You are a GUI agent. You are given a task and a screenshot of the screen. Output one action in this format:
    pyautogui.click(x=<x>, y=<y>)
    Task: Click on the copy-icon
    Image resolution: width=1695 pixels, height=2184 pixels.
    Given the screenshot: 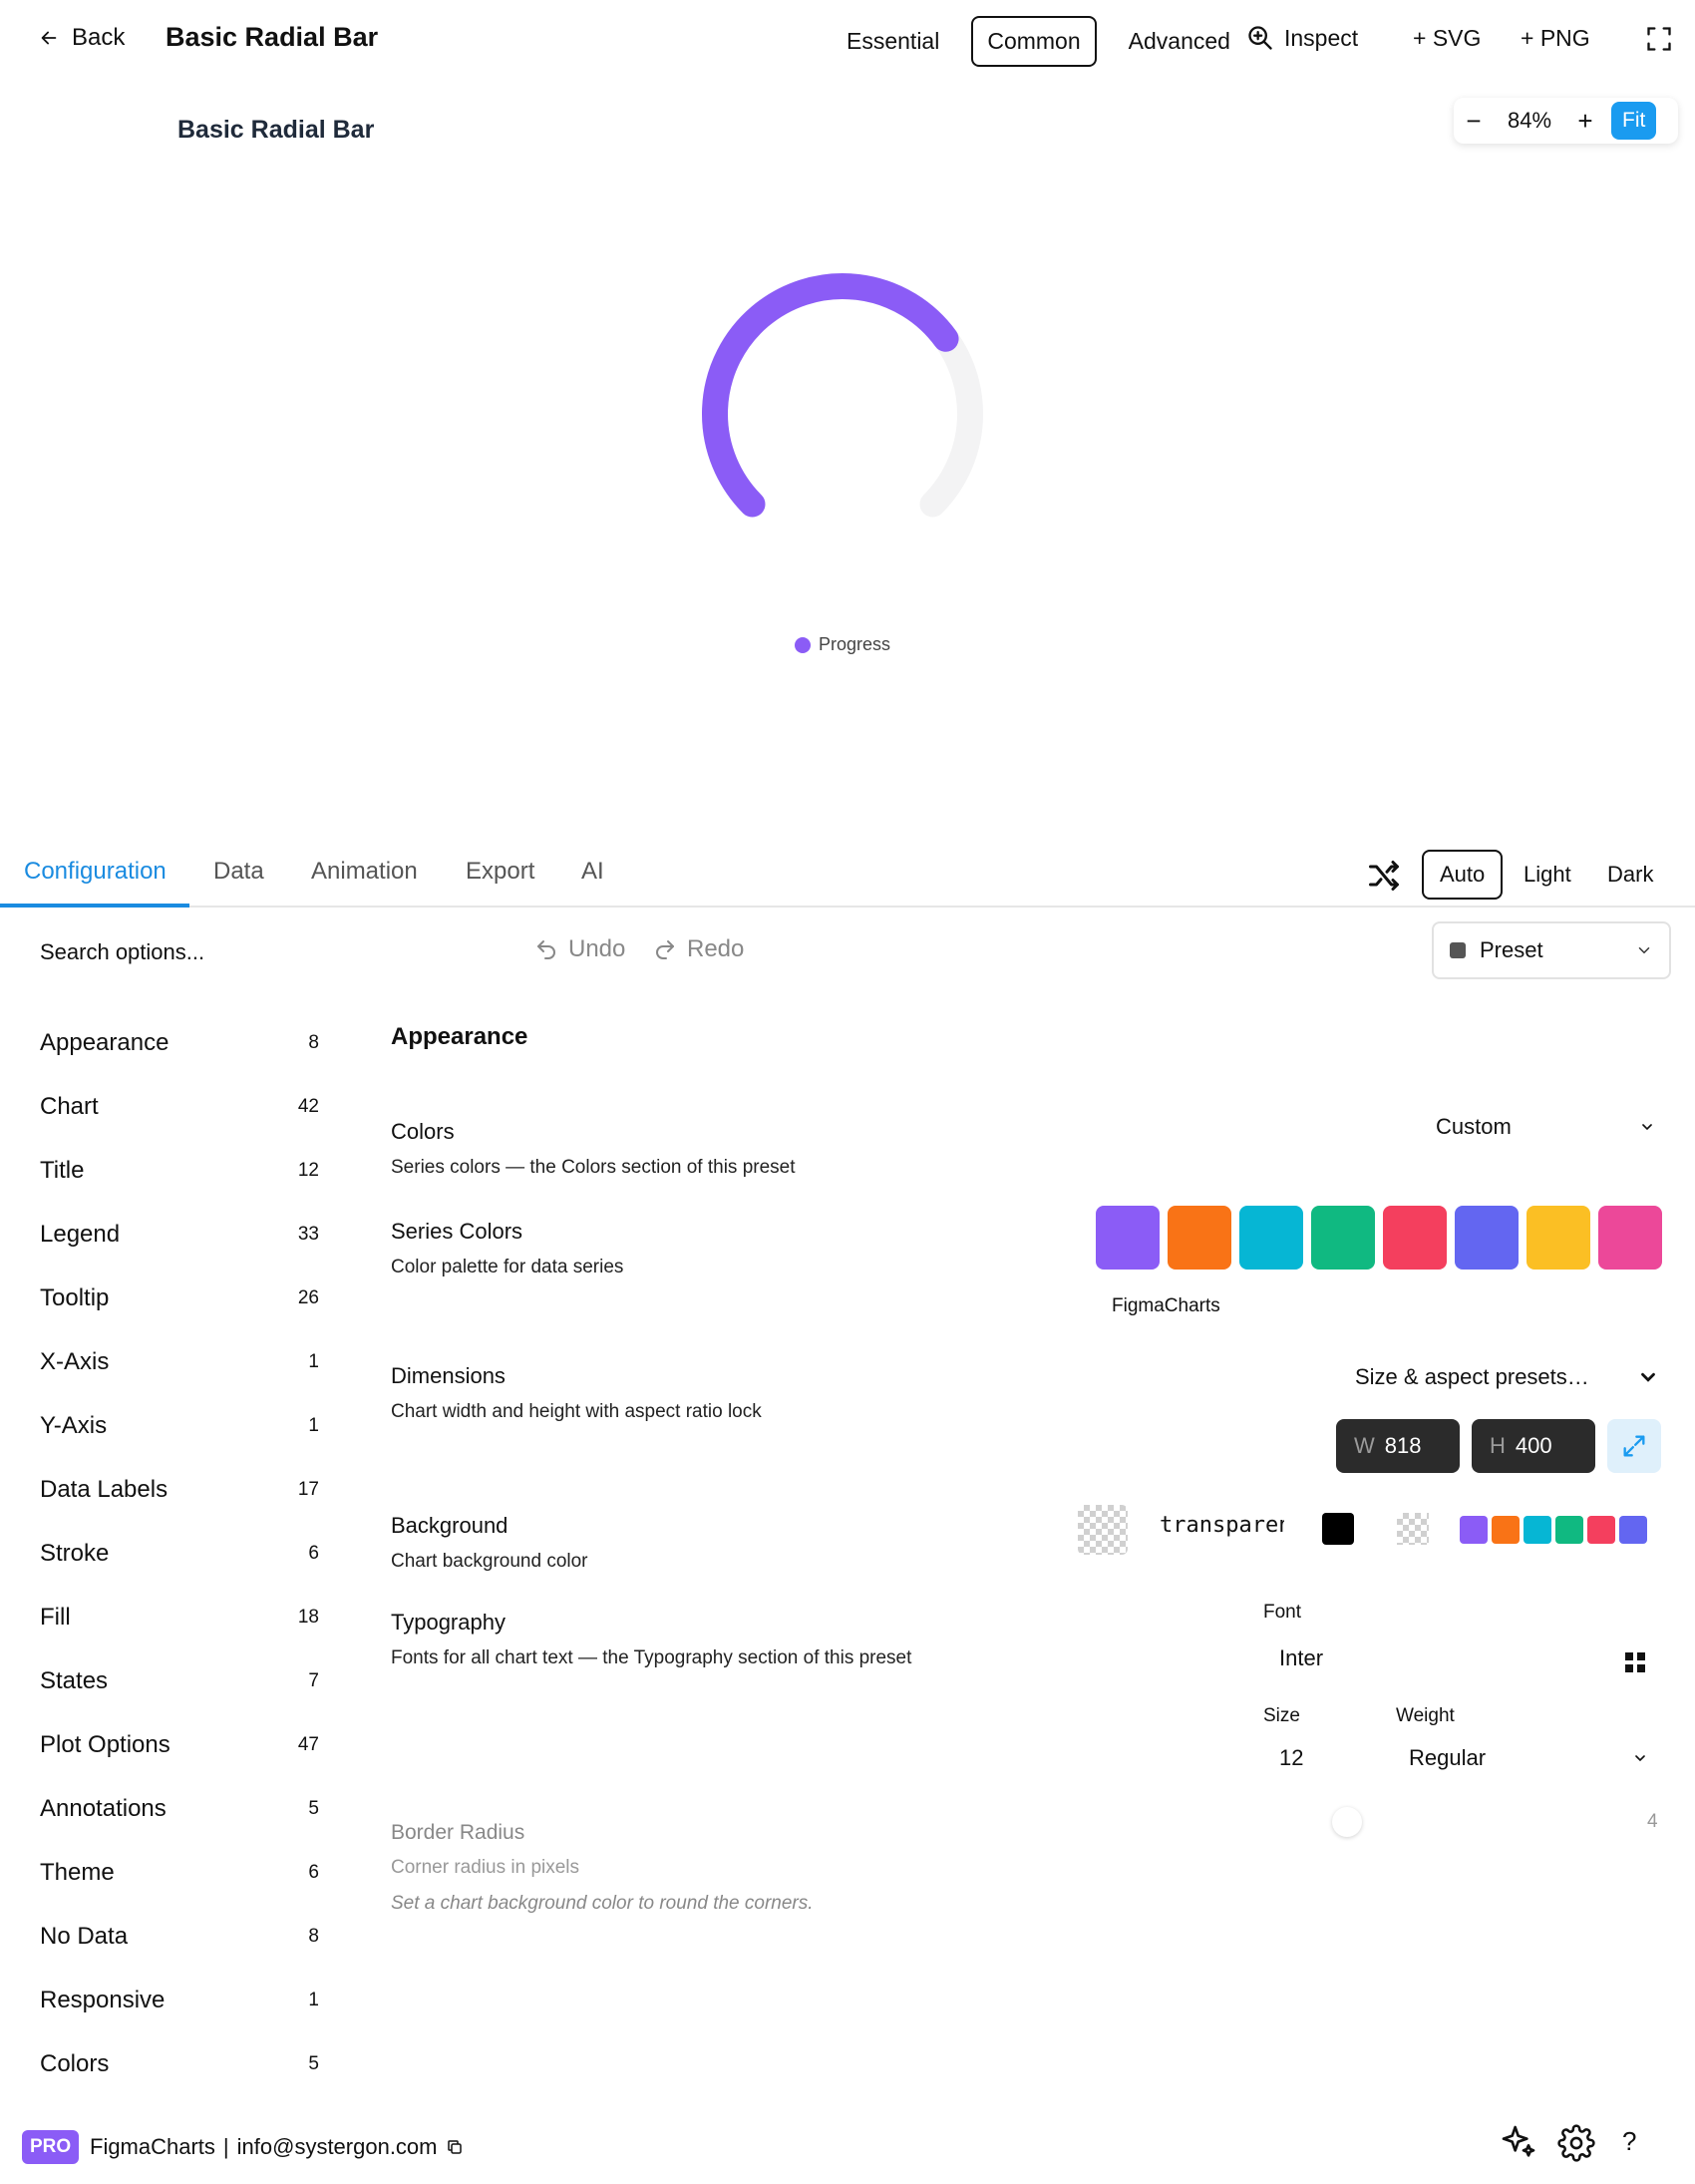 What is the action you would take?
    pyautogui.click(x=455, y=2147)
    